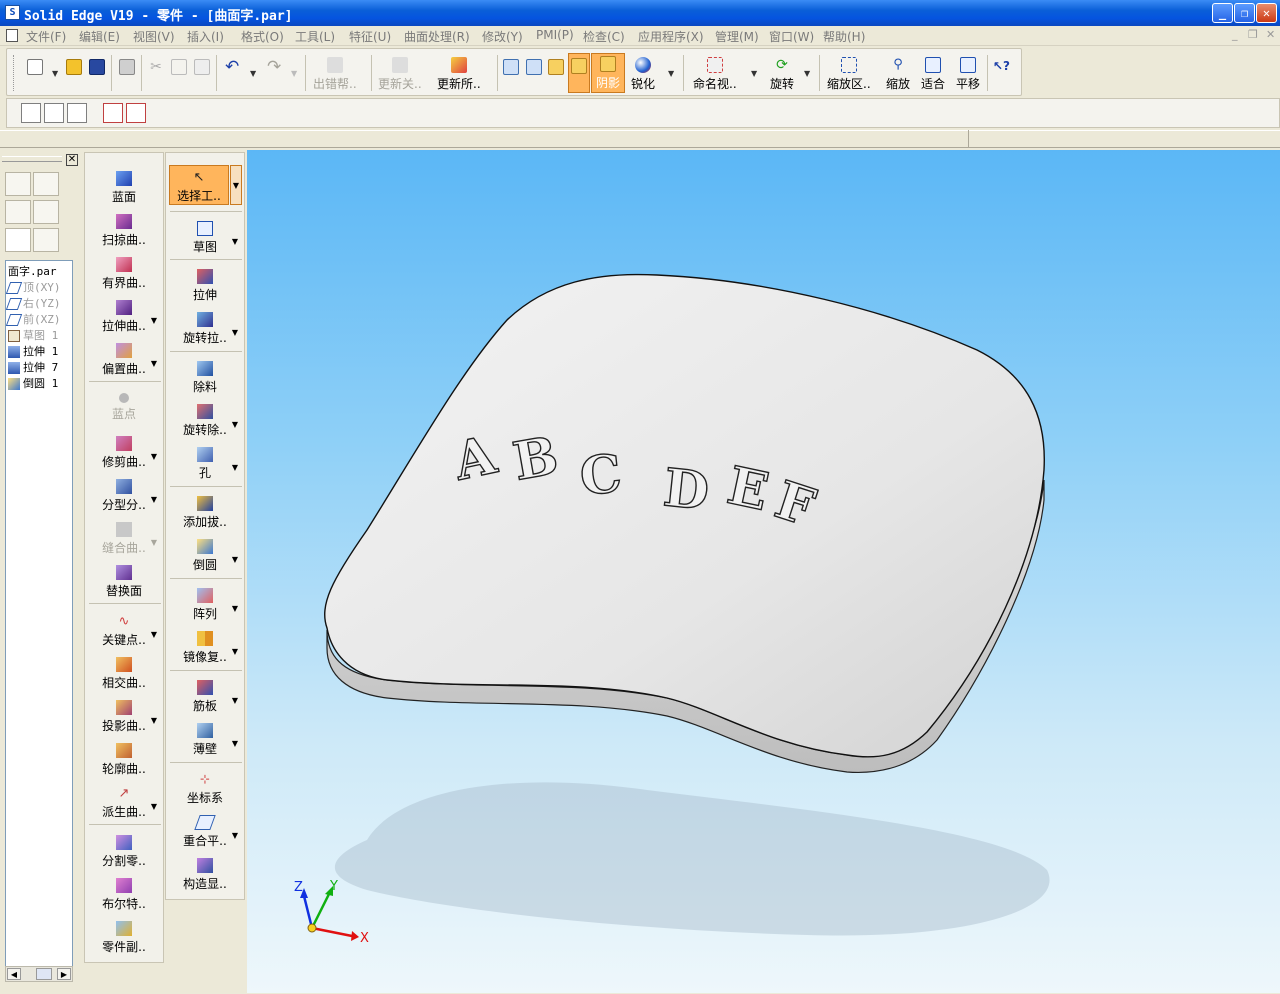  What do you see at coordinates (124, 539) in the screenshot?
I see `stitched-surface-button: 缝合曲.. ▼` at bounding box center [124, 539].